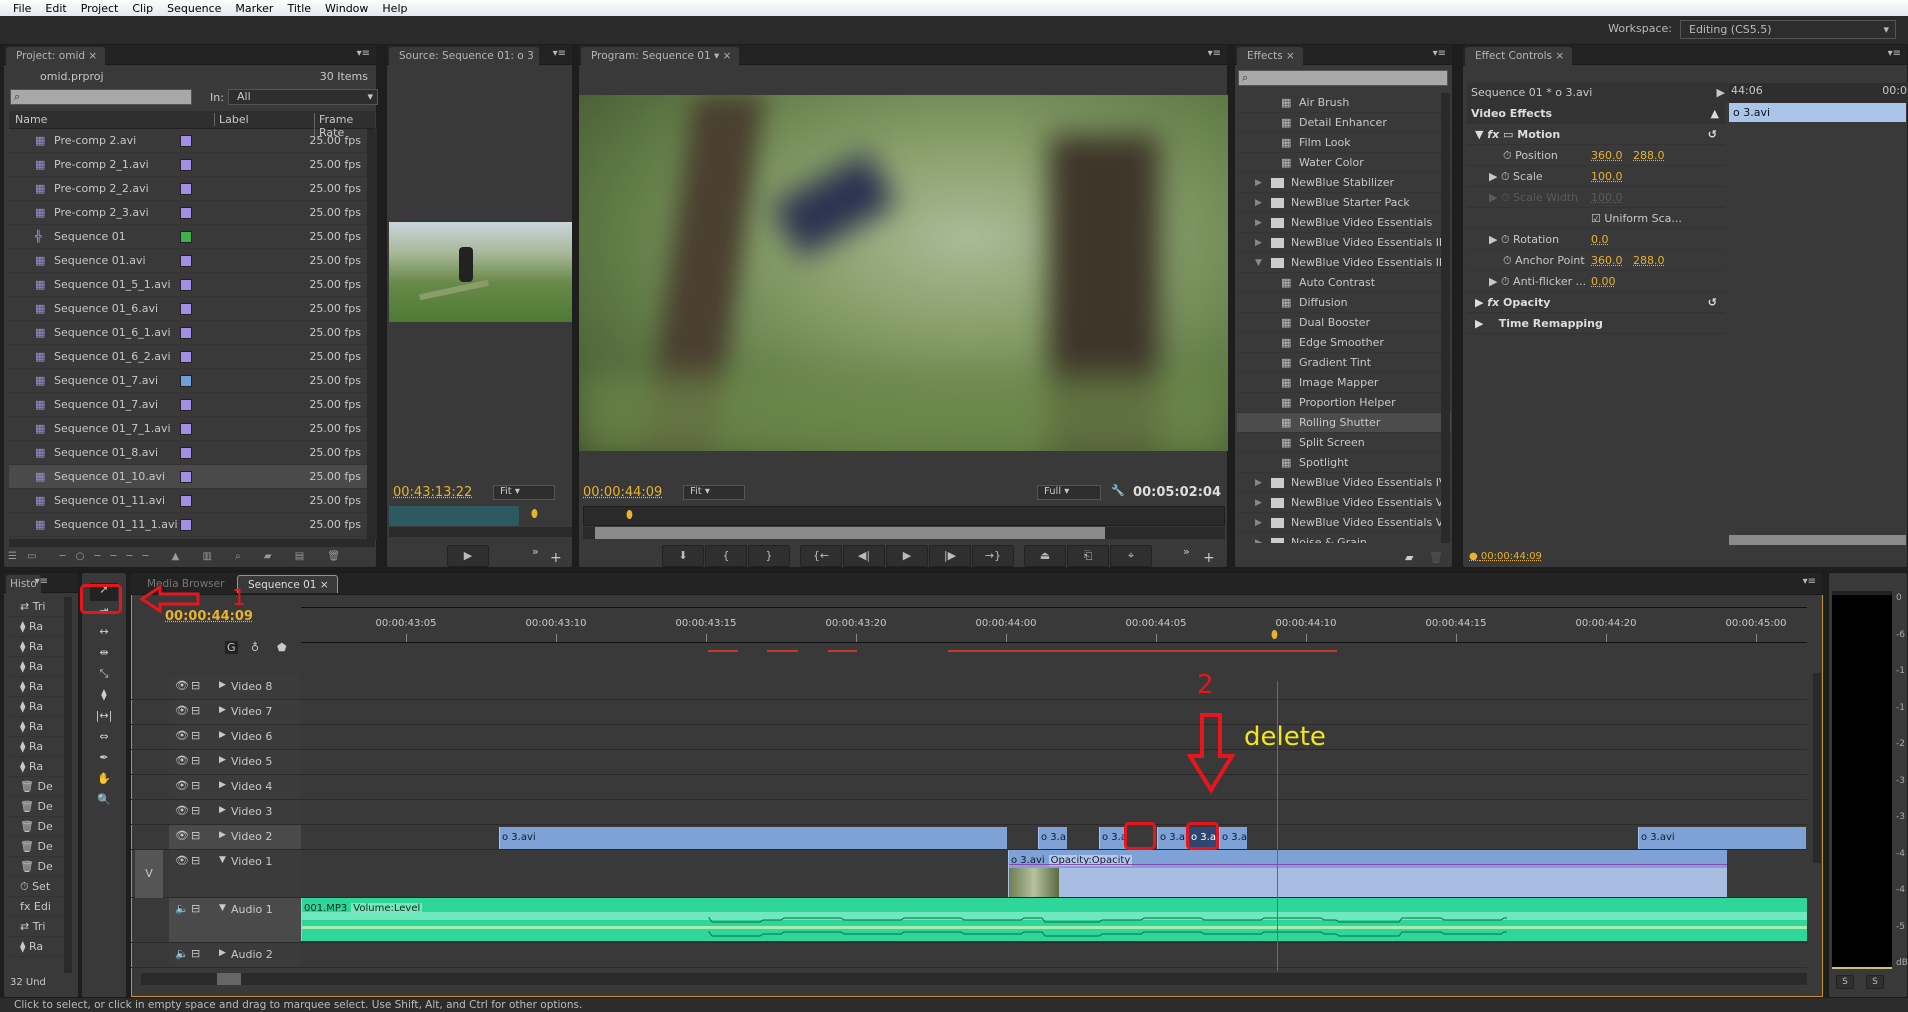  I want to click on effect-item: ▦ Water Color, so click(1344, 163).